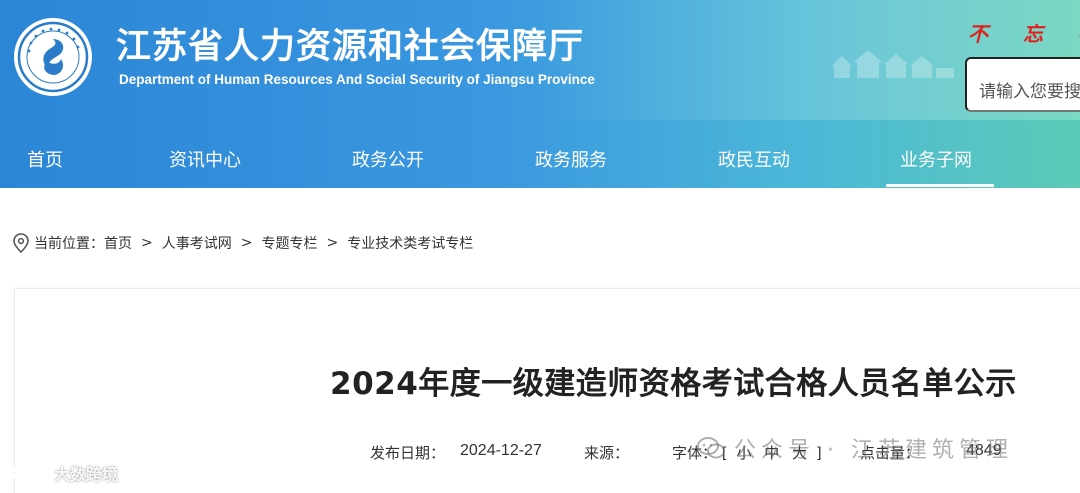  What do you see at coordinates (408, 453) in the screenshot?
I see `publish-date-label: 发布日期：` at bounding box center [408, 453].